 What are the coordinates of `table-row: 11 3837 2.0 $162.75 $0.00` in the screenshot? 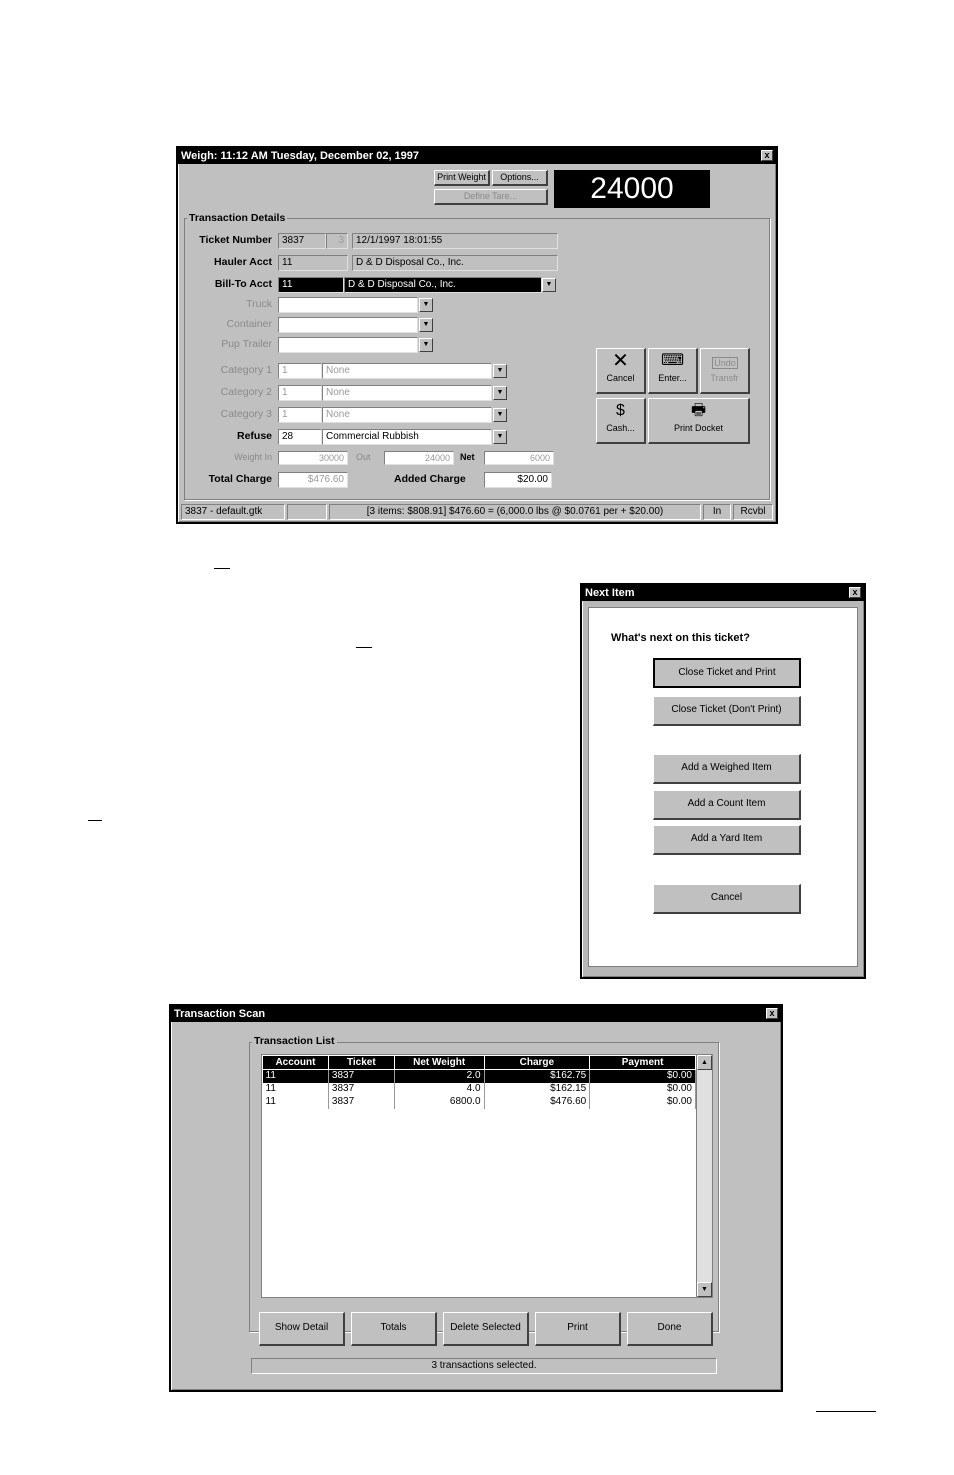 It's located at (479, 1076).